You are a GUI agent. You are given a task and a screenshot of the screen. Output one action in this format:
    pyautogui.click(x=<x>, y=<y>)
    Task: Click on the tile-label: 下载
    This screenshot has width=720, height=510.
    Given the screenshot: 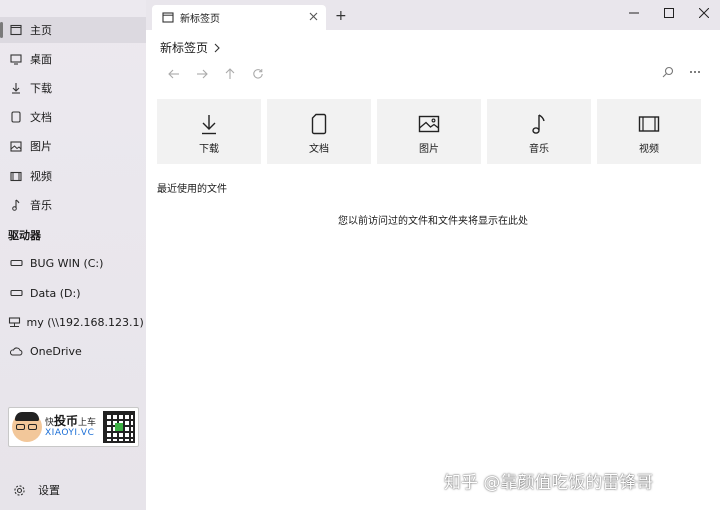 What is the action you would take?
    pyautogui.click(x=209, y=149)
    